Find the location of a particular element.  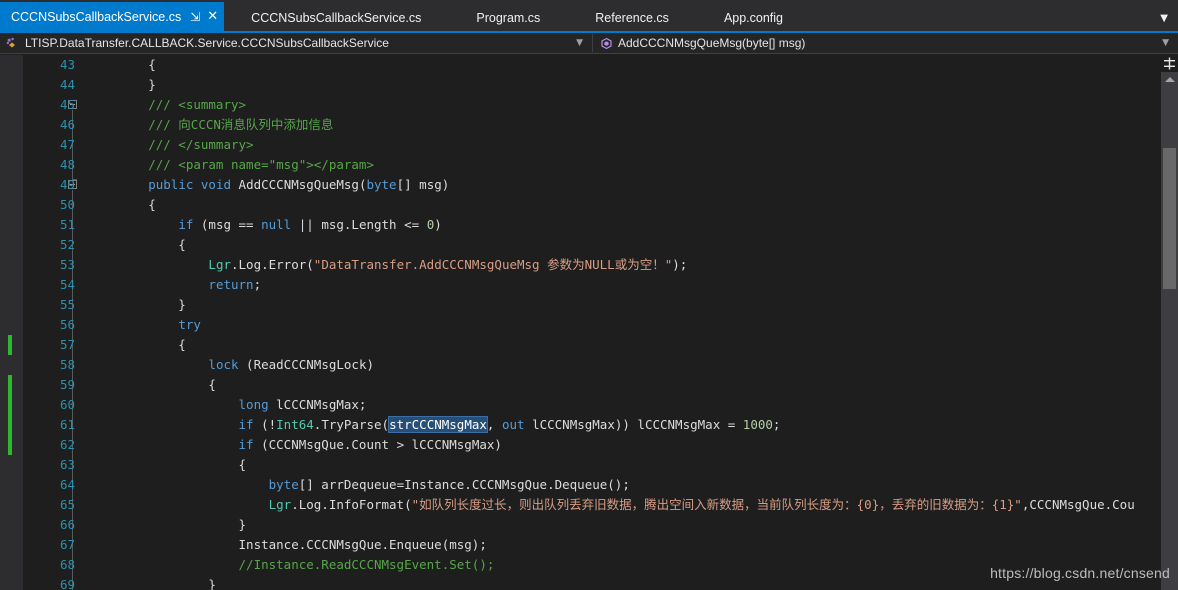

code-token: .TryParse( is located at coordinates (351, 424).